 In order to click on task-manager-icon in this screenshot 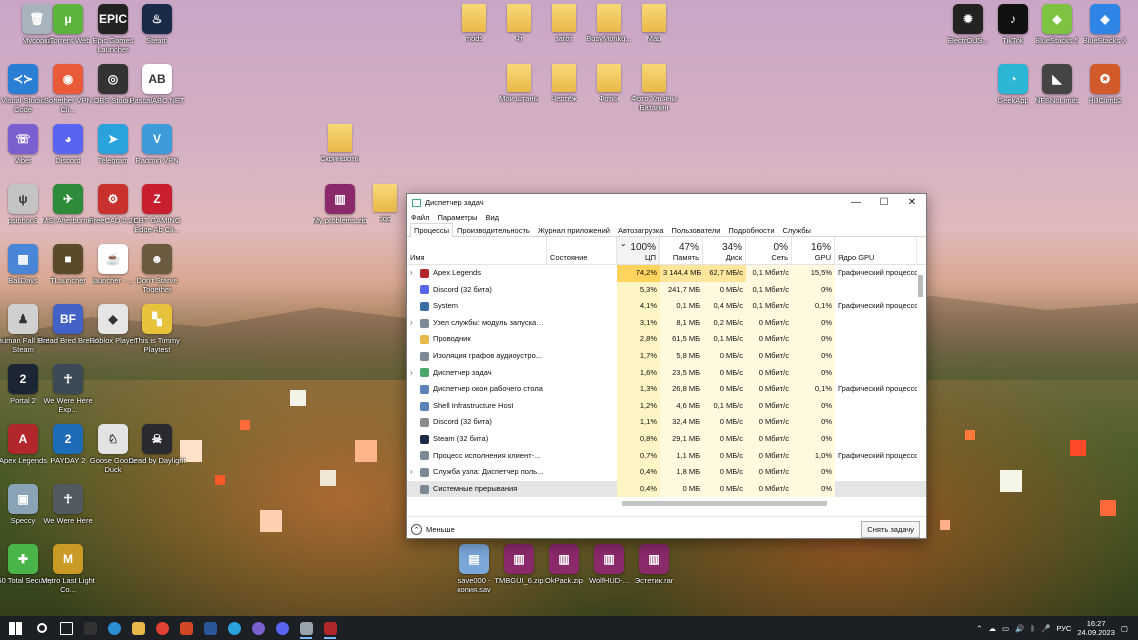, I will do `click(306, 628)`.